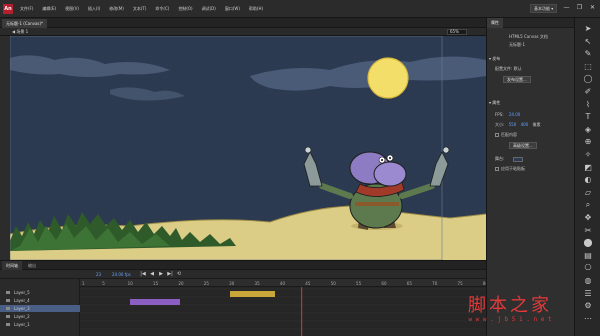 The height and width of the screenshot is (336, 600). What do you see at coordinates (232, 9) in the screenshot?
I see `menu-window: 窗口(W)` at bounding box center [232, 9].